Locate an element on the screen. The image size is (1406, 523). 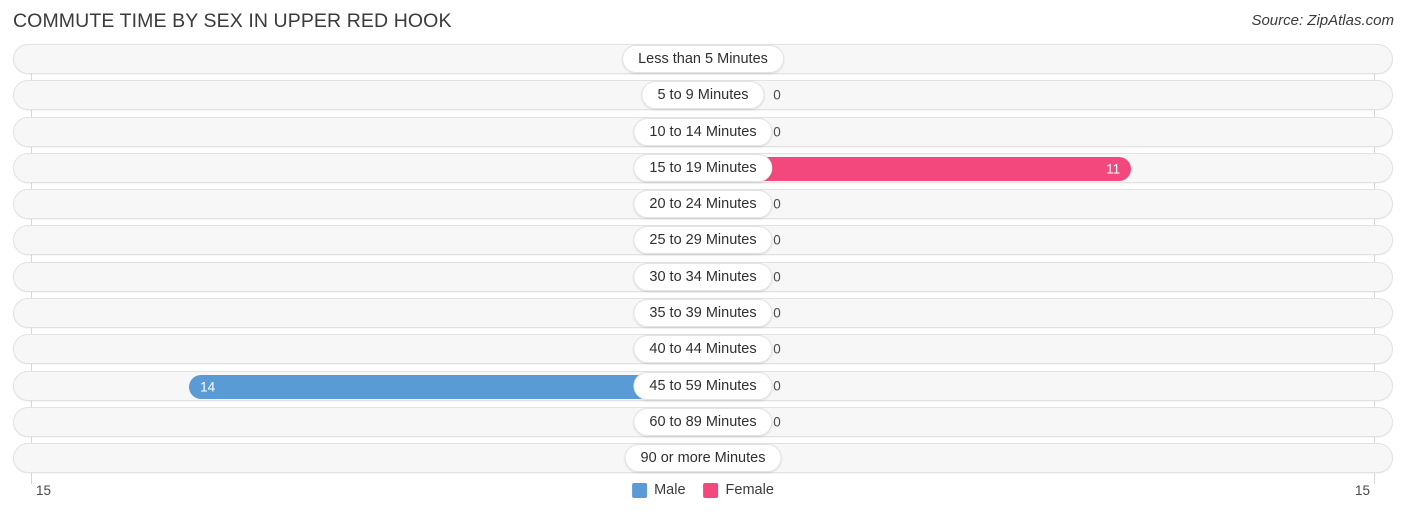
table-row: 01115 to 19 Minutes is located at coordinates (703, 167).